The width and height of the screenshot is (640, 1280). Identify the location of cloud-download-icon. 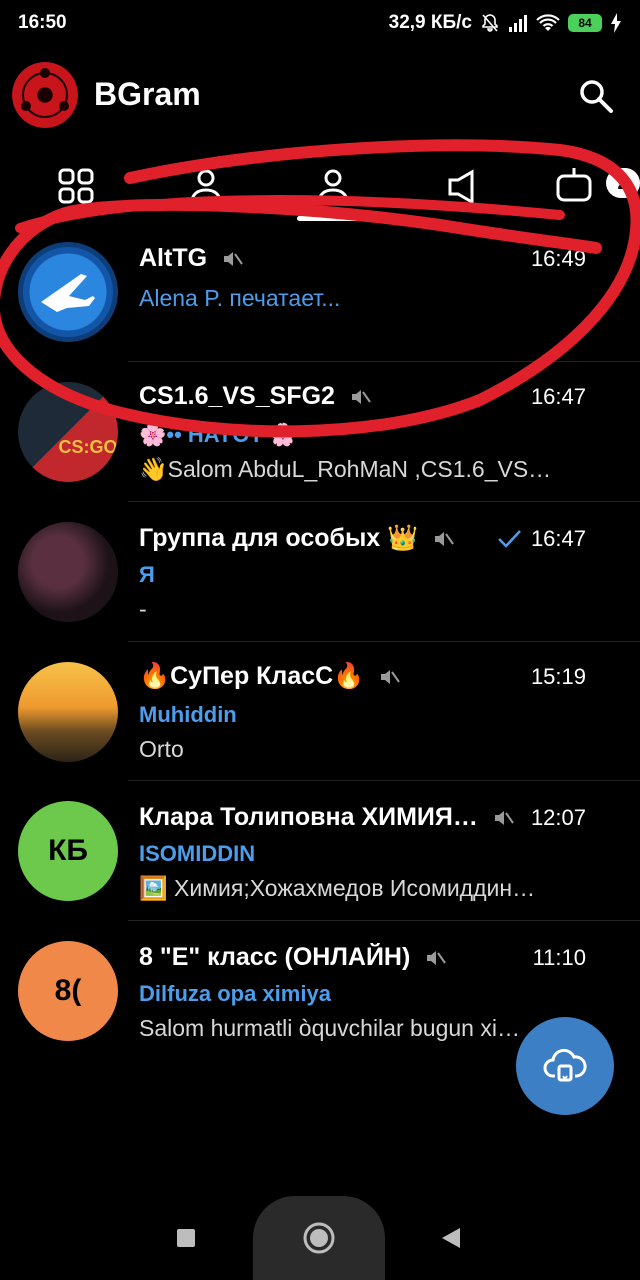
(565, 1065).